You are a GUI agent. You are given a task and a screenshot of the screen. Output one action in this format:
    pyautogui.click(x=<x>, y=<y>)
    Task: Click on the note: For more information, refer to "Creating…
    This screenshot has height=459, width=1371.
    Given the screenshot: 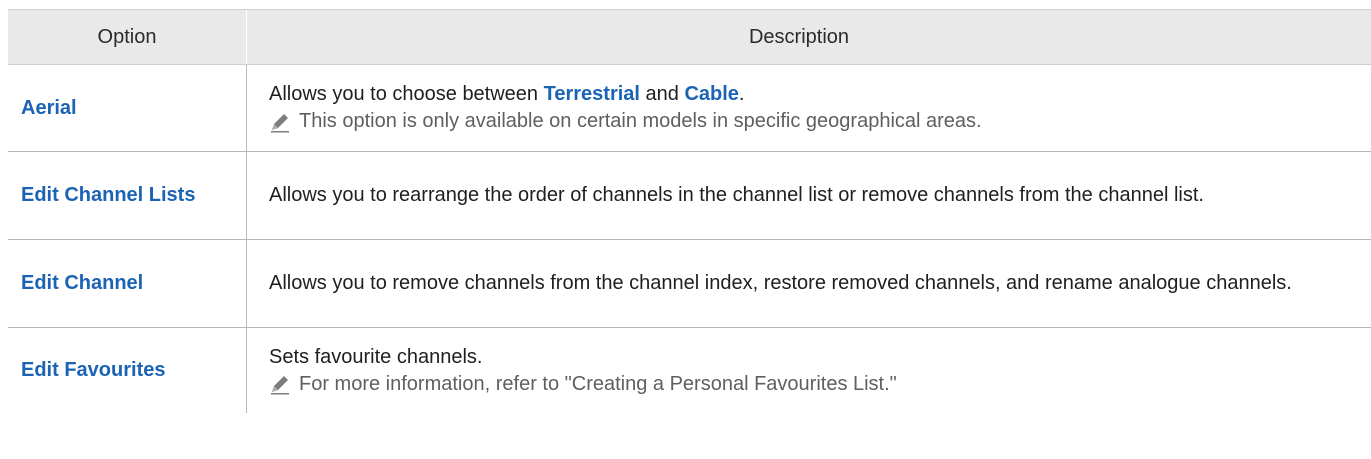 What is the action you would take?
    pyautogui.click(x=810, y=384)
    